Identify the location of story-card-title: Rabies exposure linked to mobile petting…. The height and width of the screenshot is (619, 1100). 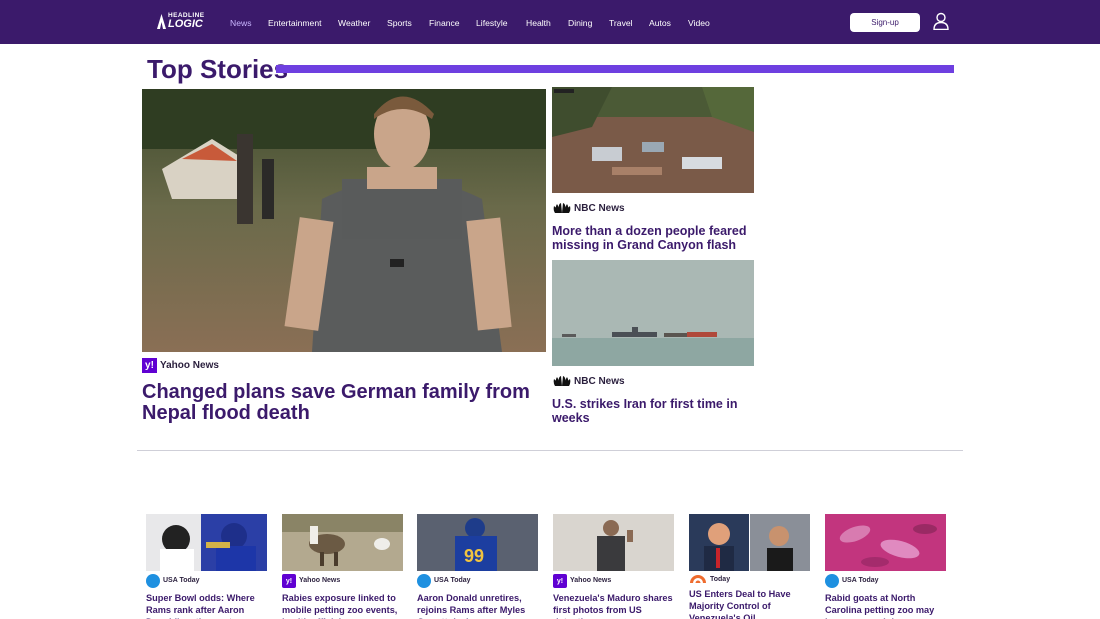
(342, 605).